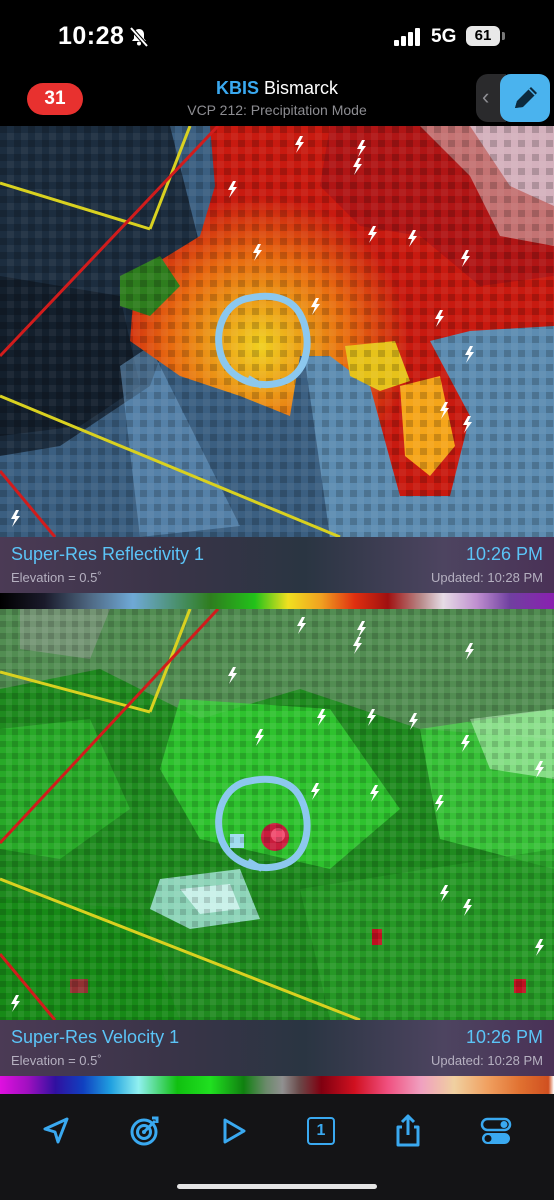  I want to click on station-city: Bismarck, so click(301, 88).